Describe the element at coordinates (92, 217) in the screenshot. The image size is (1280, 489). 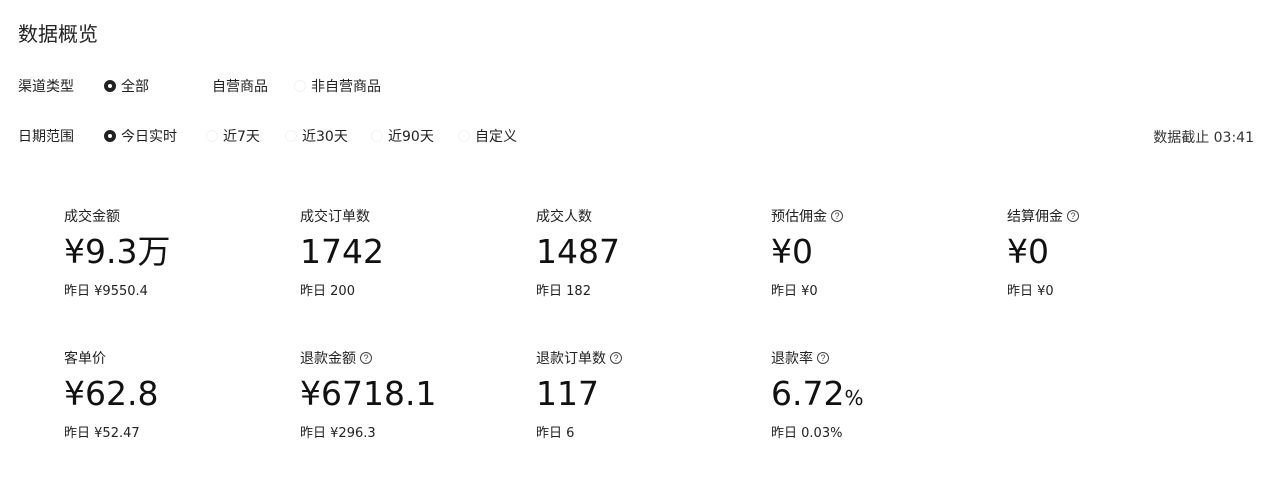
I see `metric-label: 成交金额` at that location.